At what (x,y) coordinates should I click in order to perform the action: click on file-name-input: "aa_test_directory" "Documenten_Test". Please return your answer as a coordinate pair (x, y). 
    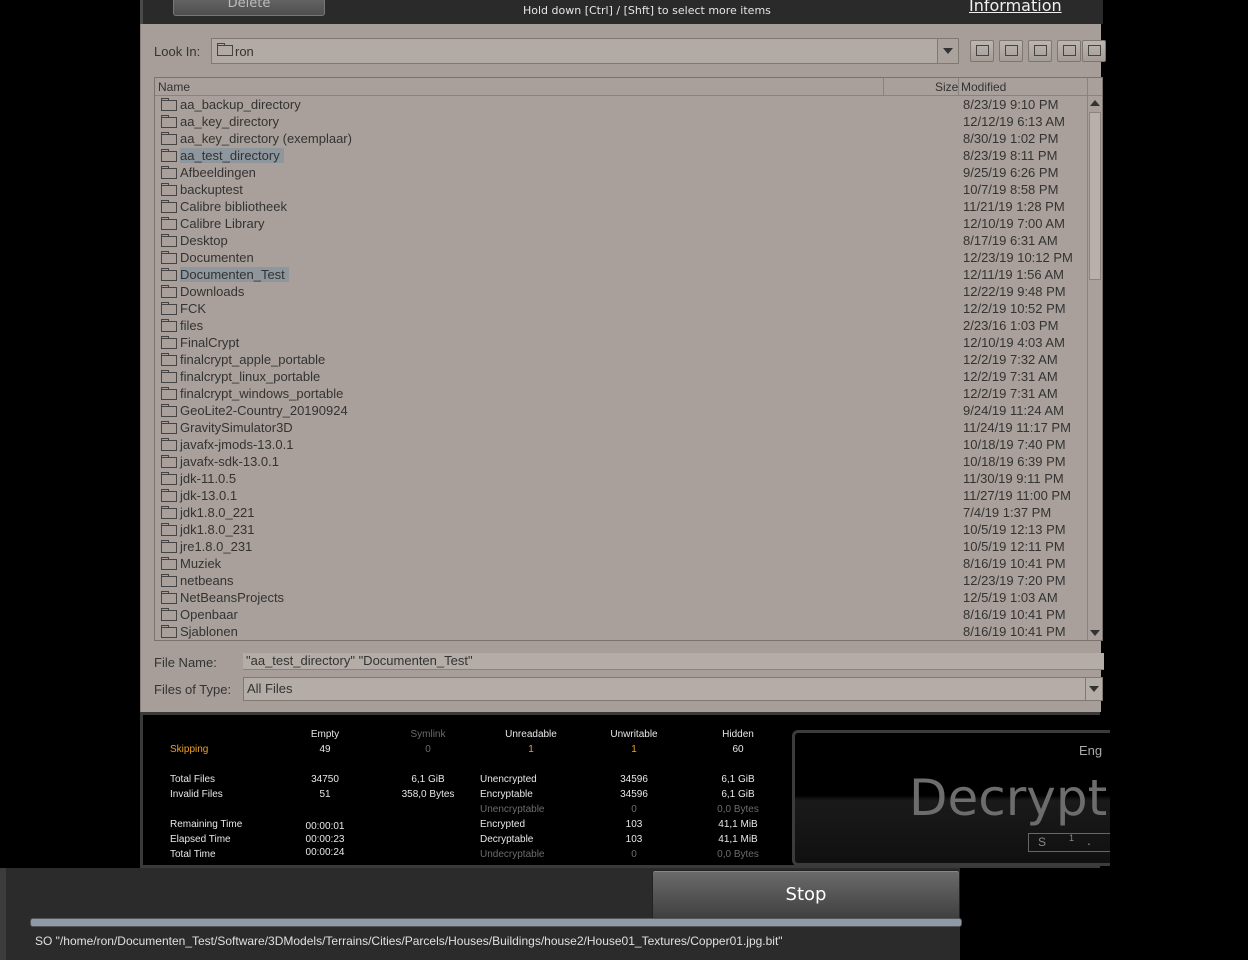
    Looking at the image, I should click on (673, 661).